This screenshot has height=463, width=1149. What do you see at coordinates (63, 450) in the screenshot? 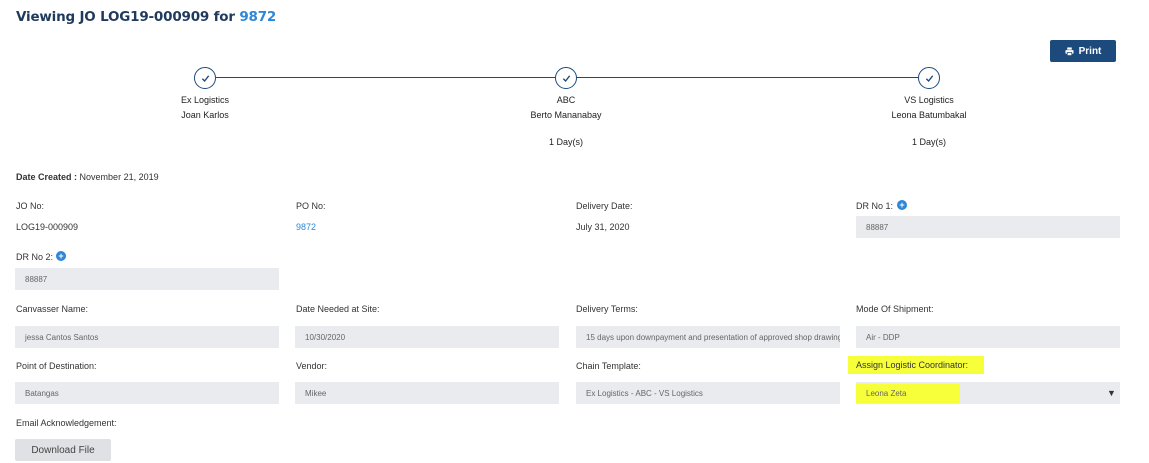
I see `download-file-button: Download File` at bounding box center [63, 450].